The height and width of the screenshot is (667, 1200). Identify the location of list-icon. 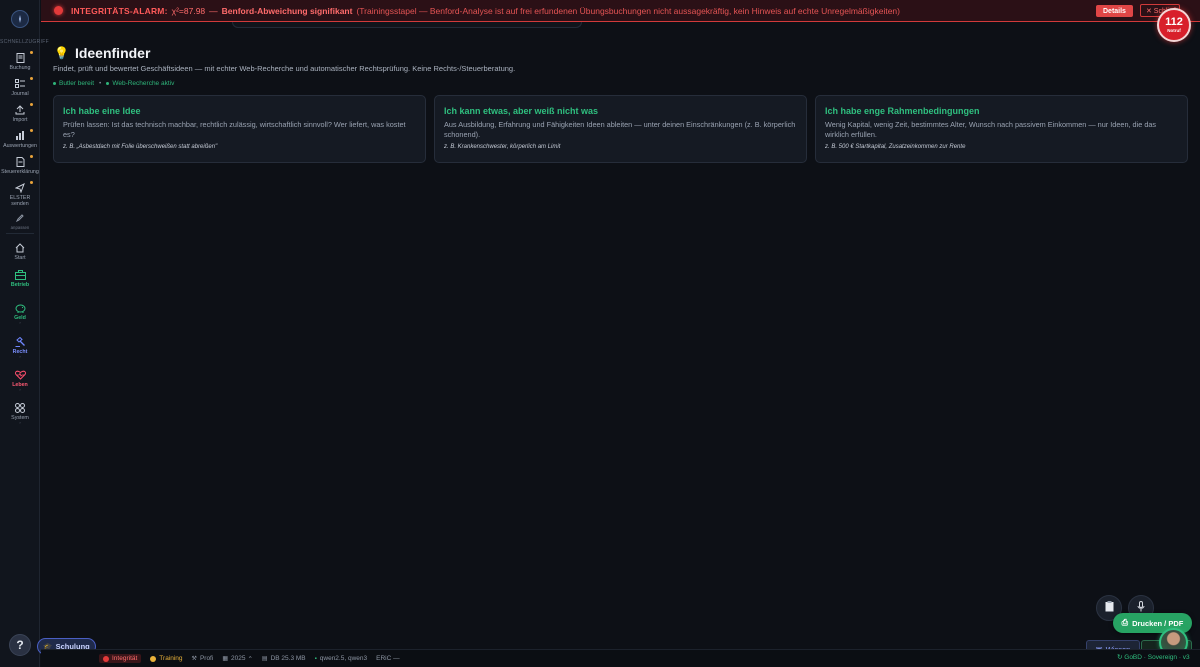
(20, 83).